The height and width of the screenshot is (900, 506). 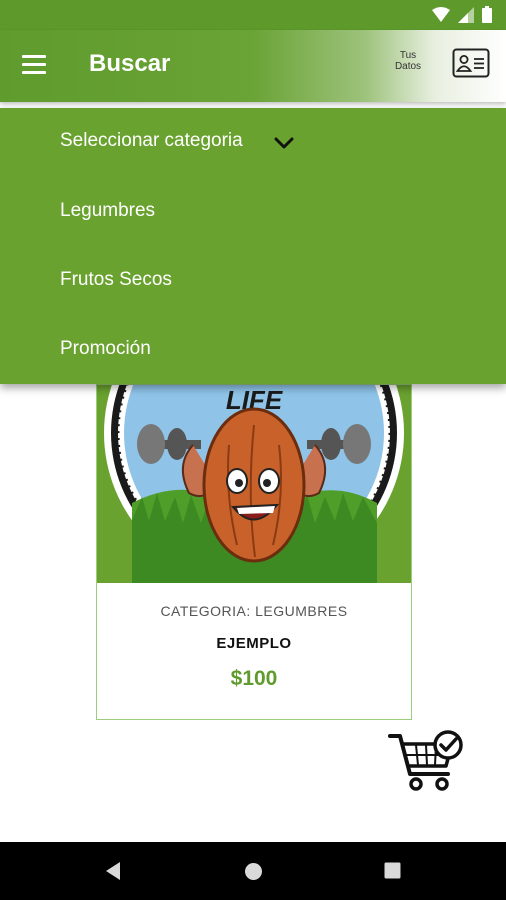 What do you see at coordinates (427, 763) in the screenshot?
I see `shopping-cart-check-icon` at bounding box center [427, 763].